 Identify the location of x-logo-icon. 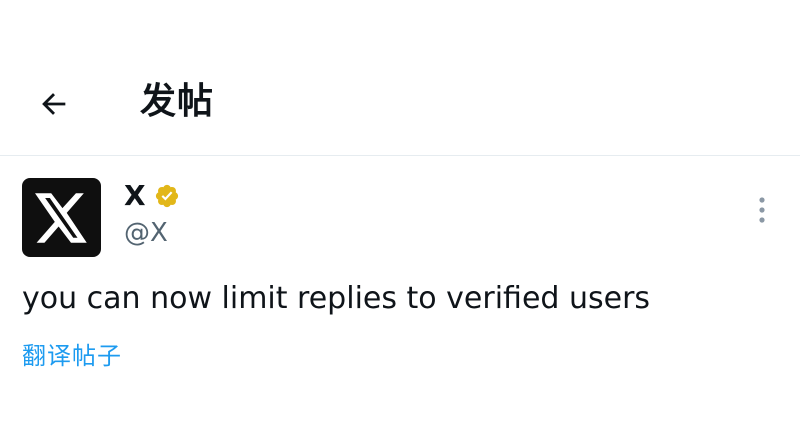
(60, 217).